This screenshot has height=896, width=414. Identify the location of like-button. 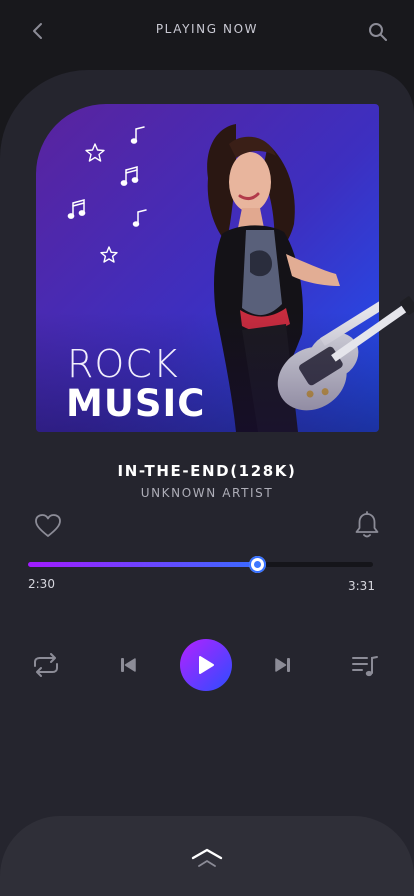
(48, 526).